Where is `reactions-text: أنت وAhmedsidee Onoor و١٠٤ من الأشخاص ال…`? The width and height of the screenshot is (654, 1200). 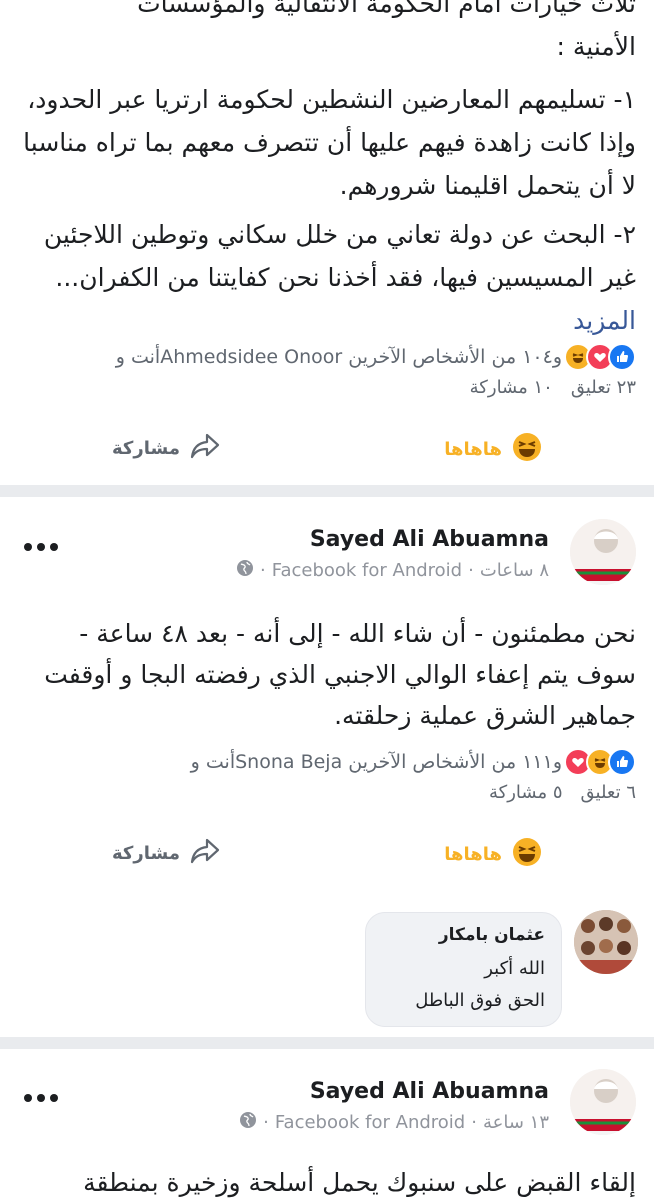
reactions-text: أنت وAhmedsidee Onoor و١٠٤ من الأشخاص ال… is located at coordinates (338, 357).